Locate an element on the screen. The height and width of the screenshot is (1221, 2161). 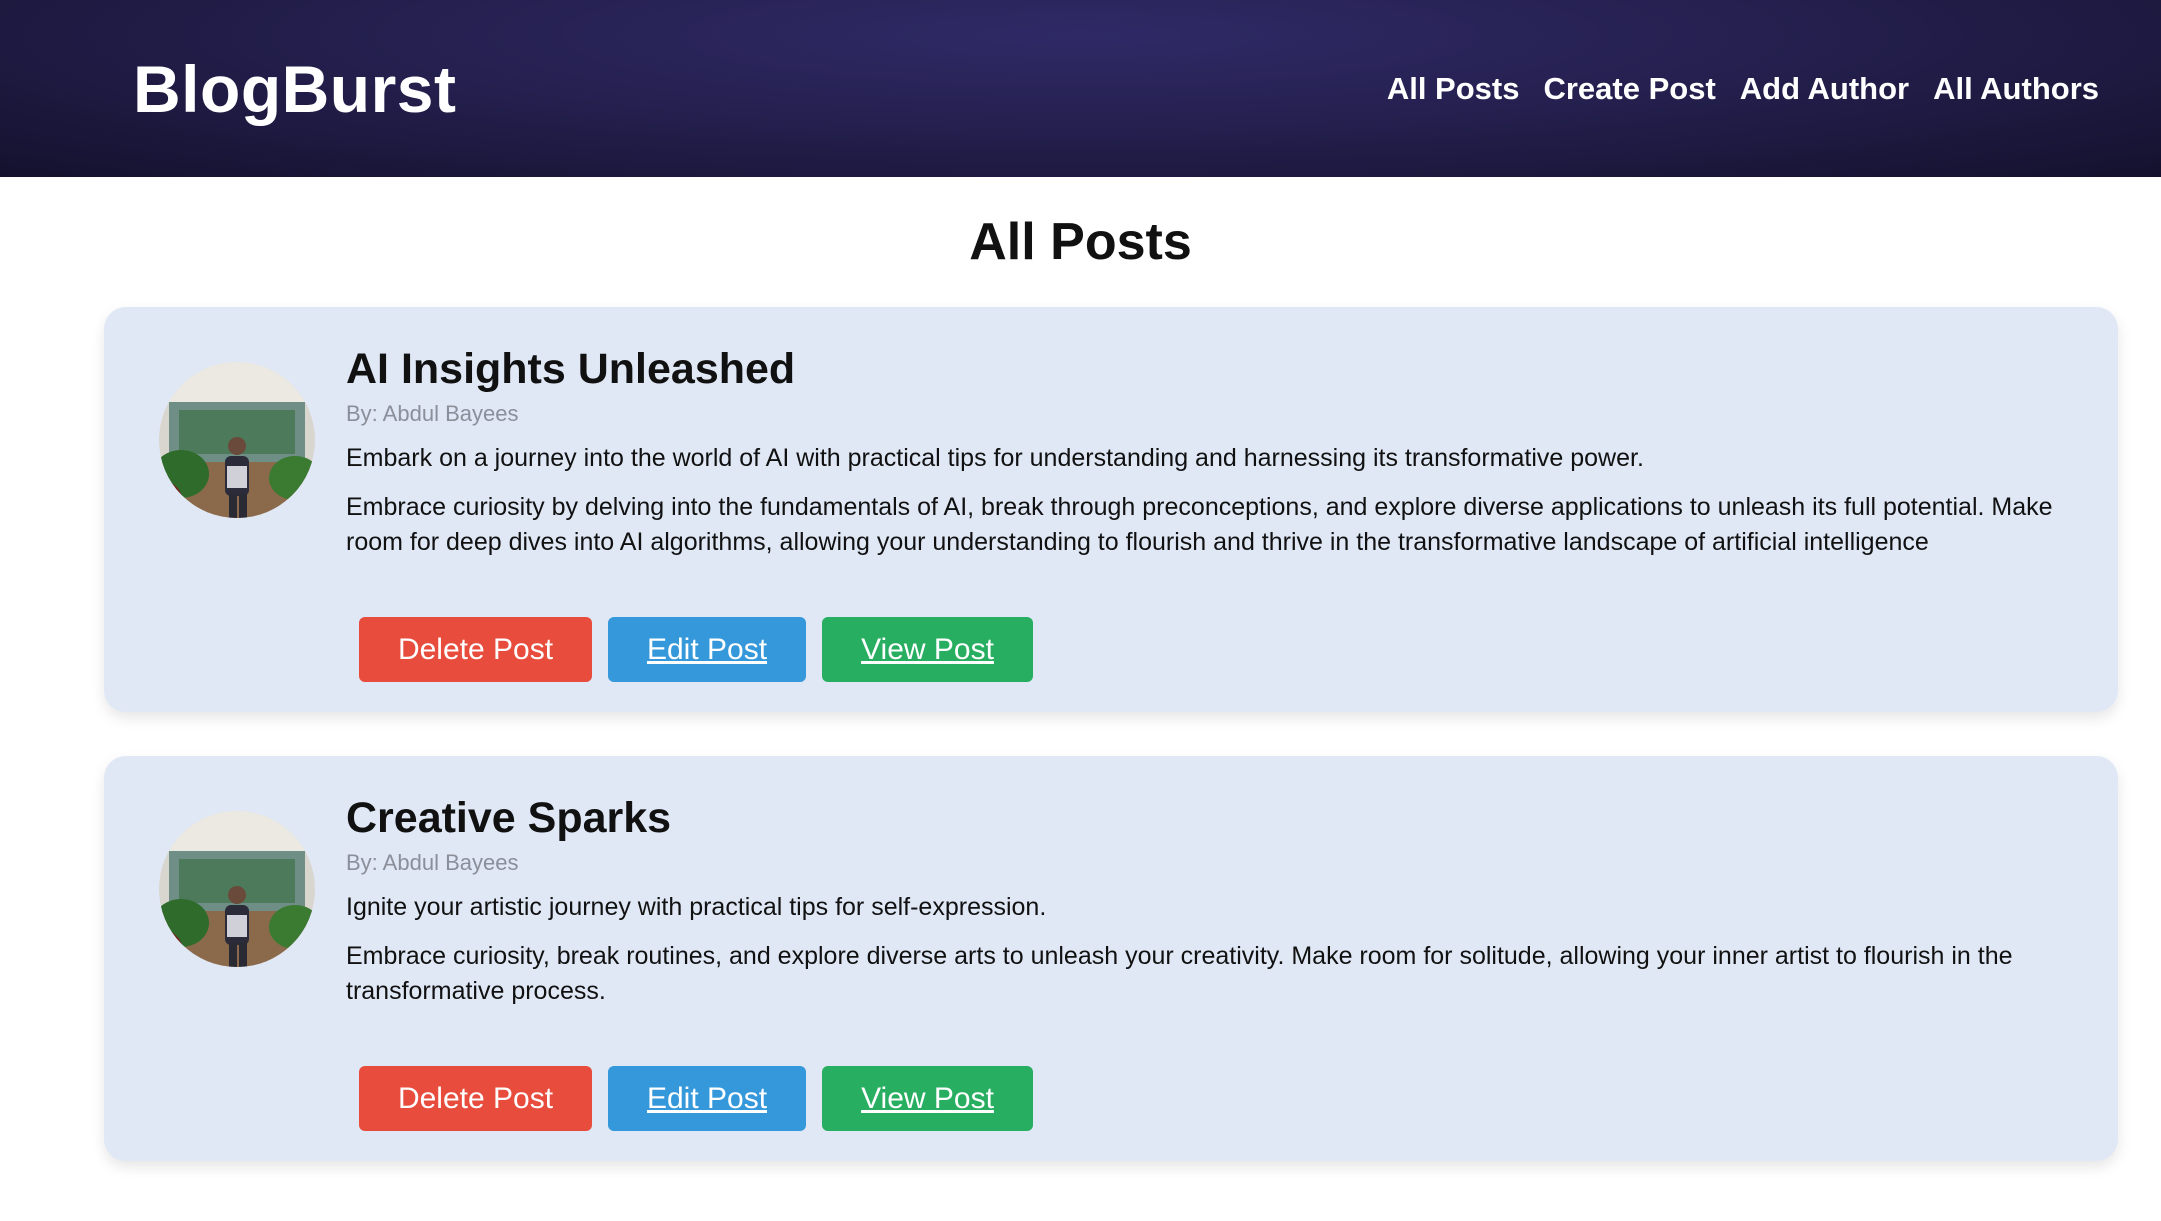
site-logo: BlogBurst is located at coordinates (294, 89).